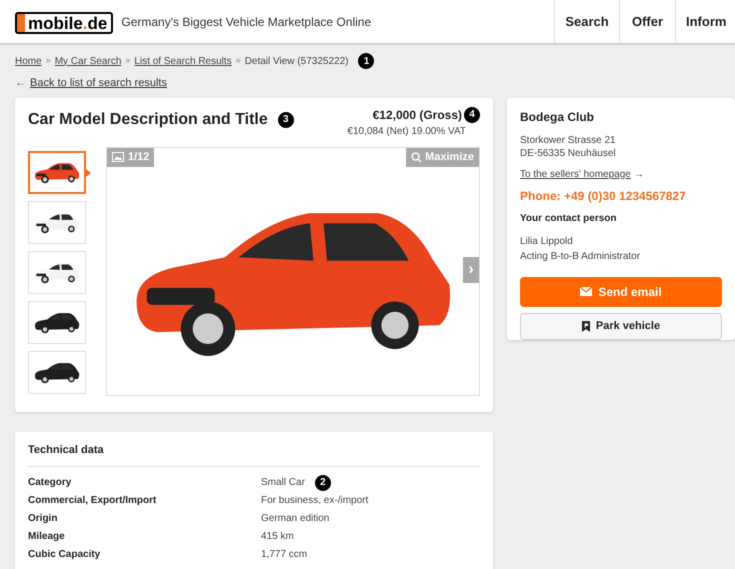  What do you see at coordinates (43, 519) in the screenshot?
I see `spec-label: Origin` at bounding box center [43, 519].